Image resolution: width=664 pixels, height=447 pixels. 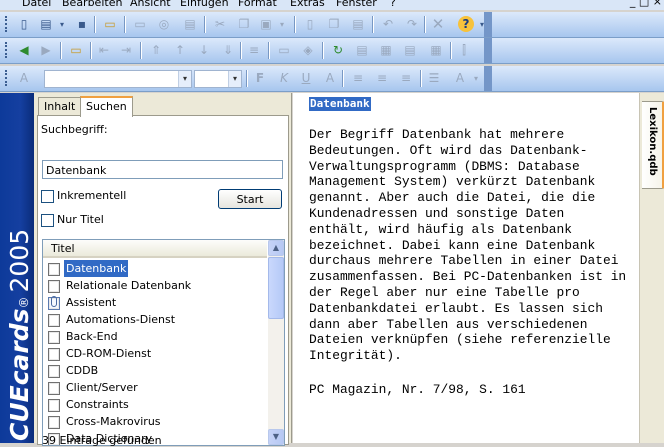 I want to click on italic-icon: K, so click(x=284, y=78).